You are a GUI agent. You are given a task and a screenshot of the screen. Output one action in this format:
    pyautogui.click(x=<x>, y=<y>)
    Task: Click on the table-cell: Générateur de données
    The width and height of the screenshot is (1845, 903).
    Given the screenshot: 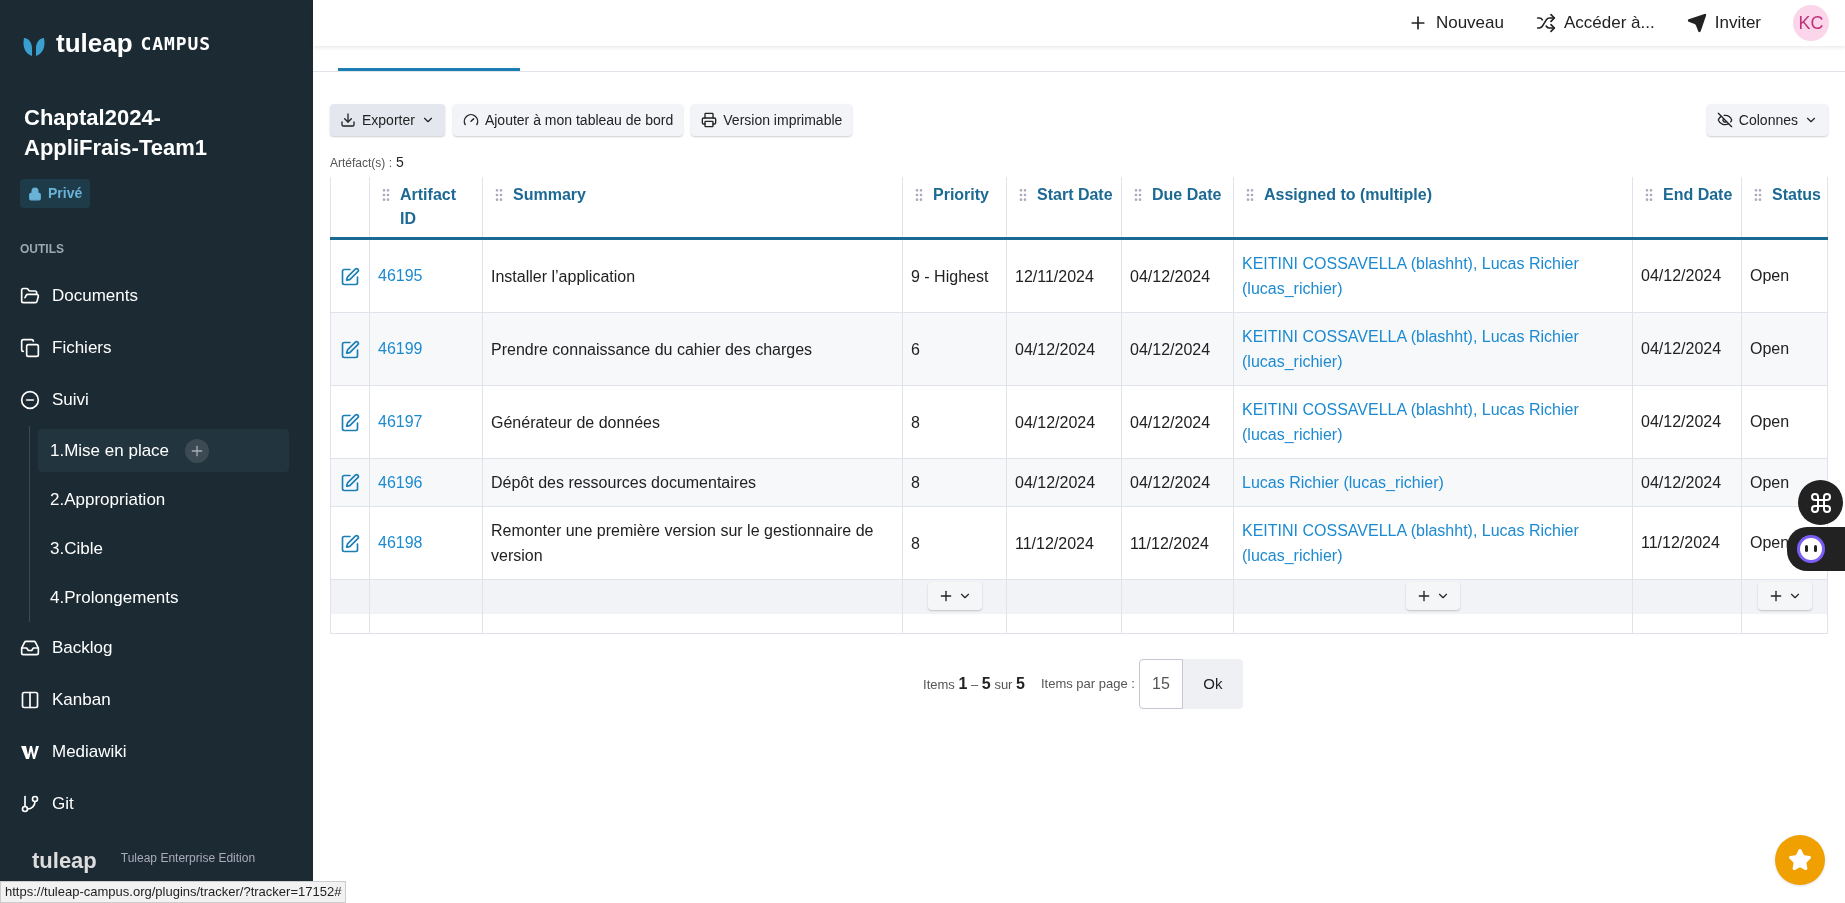 What is the action you would take?
    pyautogui.click(x=575, y=422)
    